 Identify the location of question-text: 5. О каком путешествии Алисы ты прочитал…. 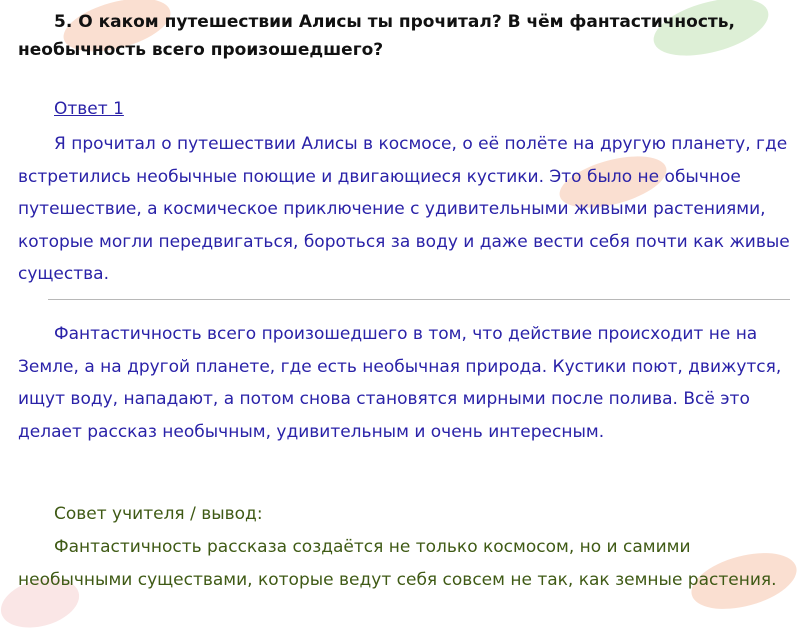
(403, 36).